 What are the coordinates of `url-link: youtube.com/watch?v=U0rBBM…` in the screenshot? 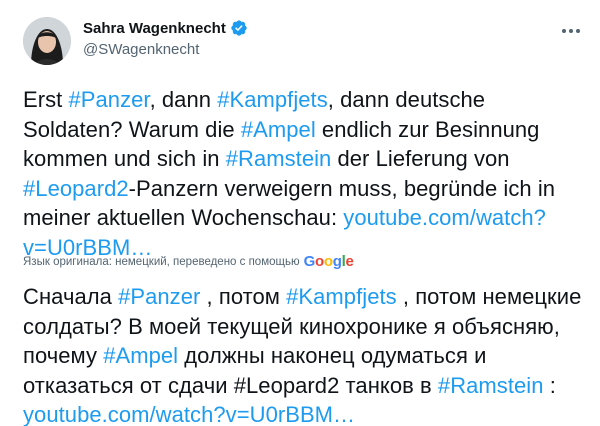 It's located at (189, 414).